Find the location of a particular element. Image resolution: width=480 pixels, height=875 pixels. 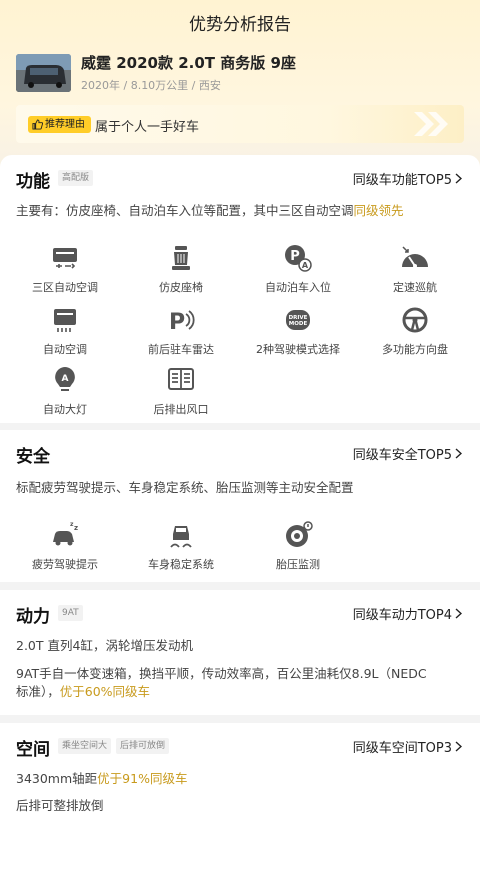

thumbs-up-icon is located at coordinates (37, 124).